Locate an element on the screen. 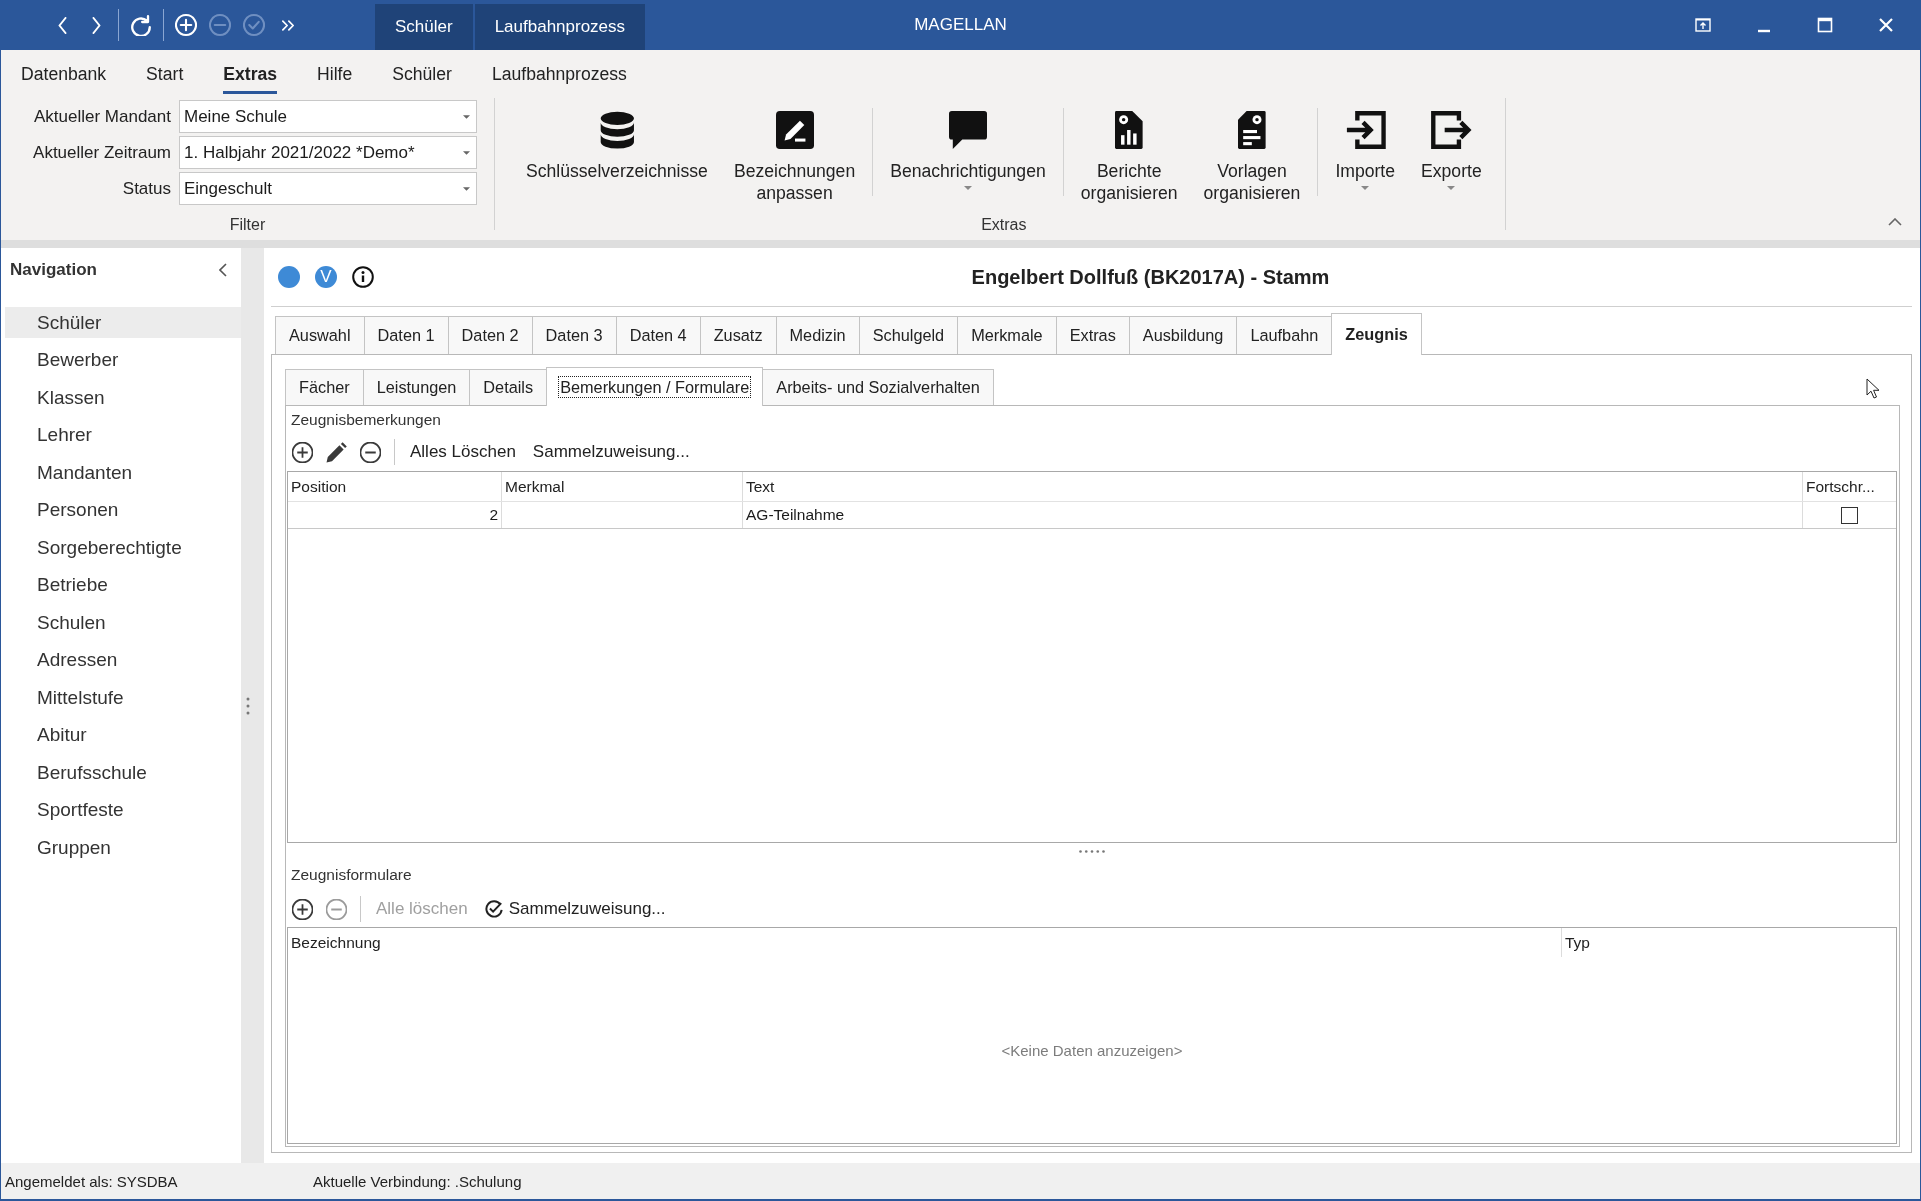 The image size is (1921, 1201). combo-box: 1. Halbjahr 2021/2022 *Demo* is located at coordinates (328, 152).